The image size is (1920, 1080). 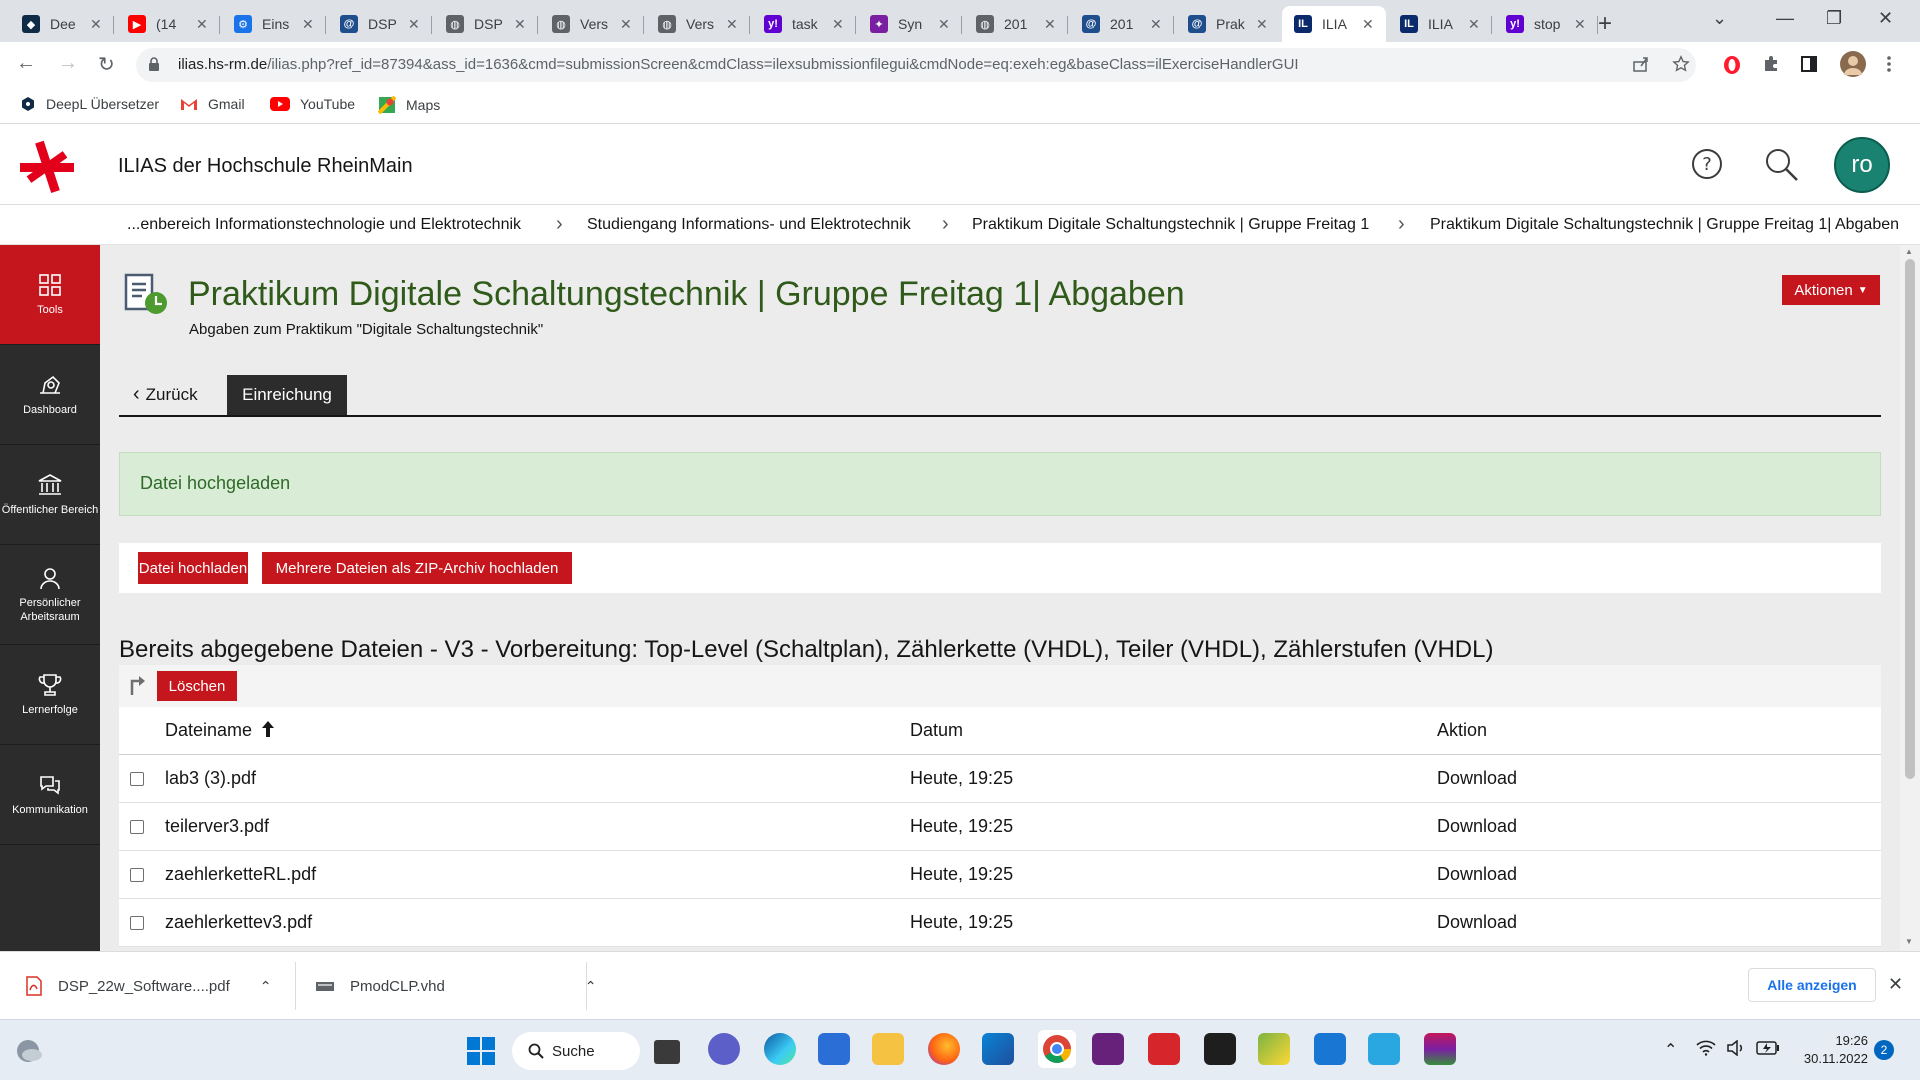 What do you see at coordinates (62, 24) in the screenshot?
I see `browser-tab: ◆ Dee ✕` at bounding box center [62, 24].